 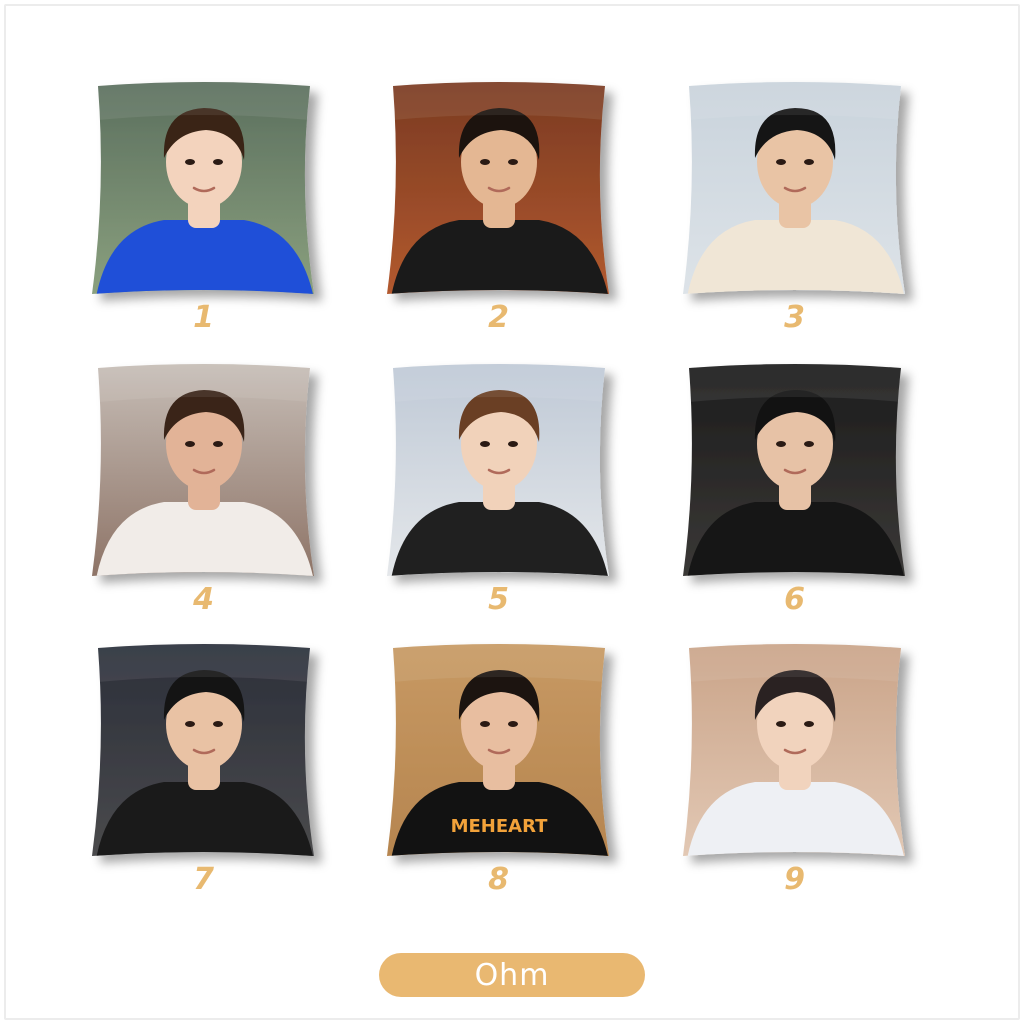 I want to click on pillow-number: 8, so click(x=499, y=879).